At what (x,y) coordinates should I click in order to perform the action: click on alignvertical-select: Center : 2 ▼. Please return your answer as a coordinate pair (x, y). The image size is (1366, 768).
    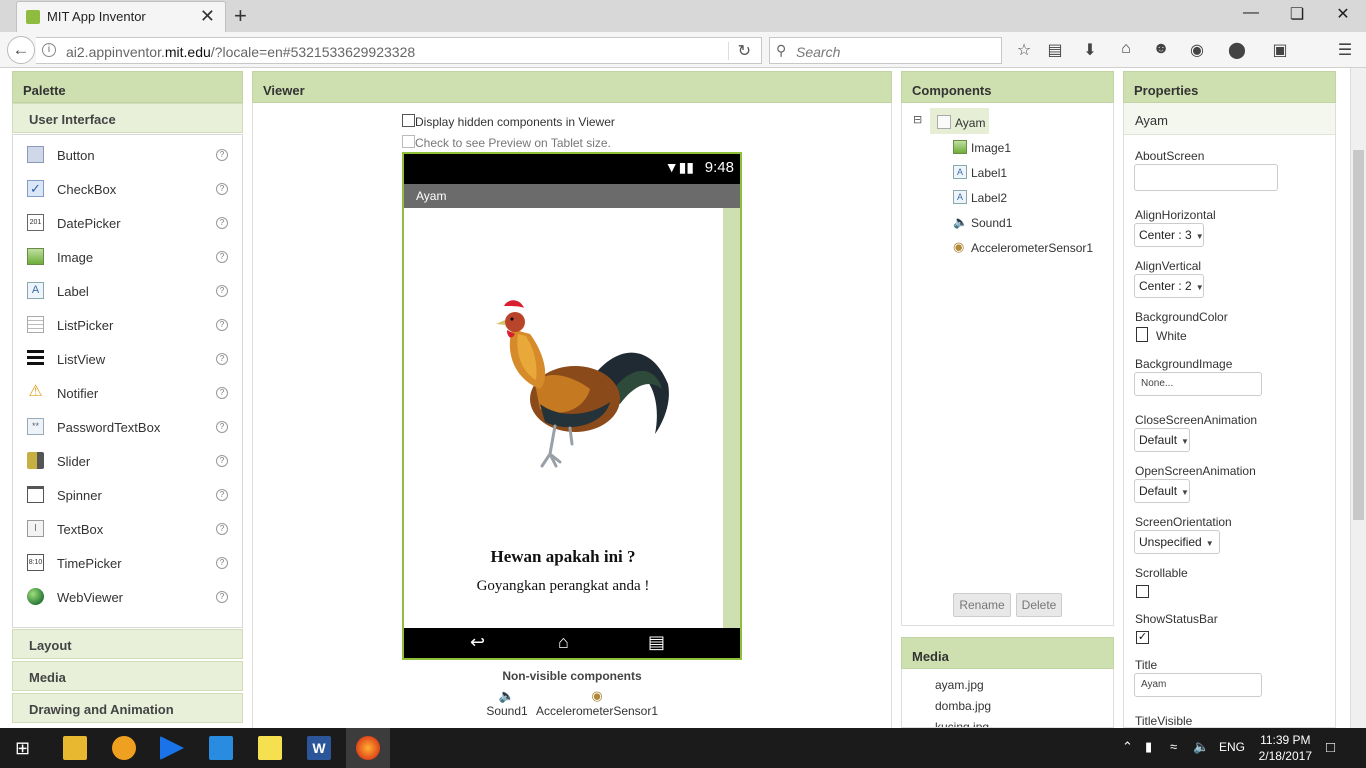
    Looking at the image, I should click on (1169, 286).